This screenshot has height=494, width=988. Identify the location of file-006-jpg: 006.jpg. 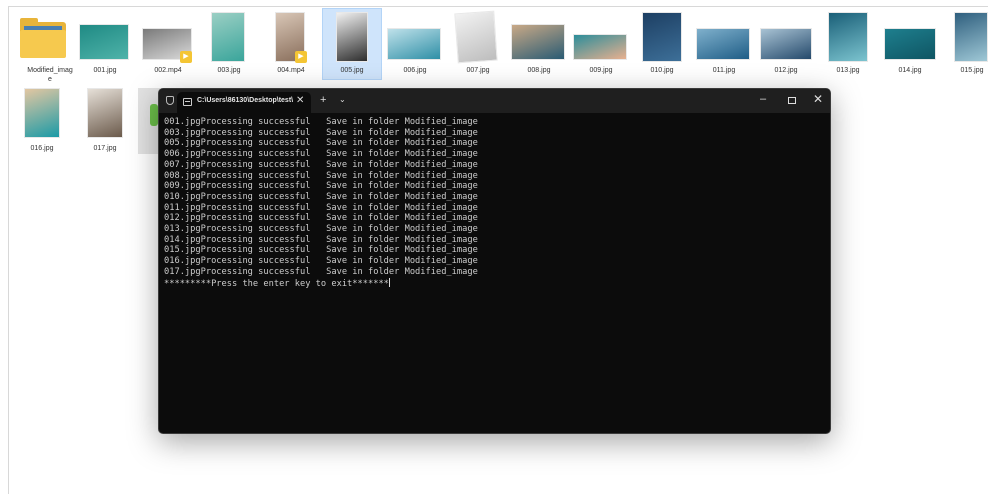
(415, 47).